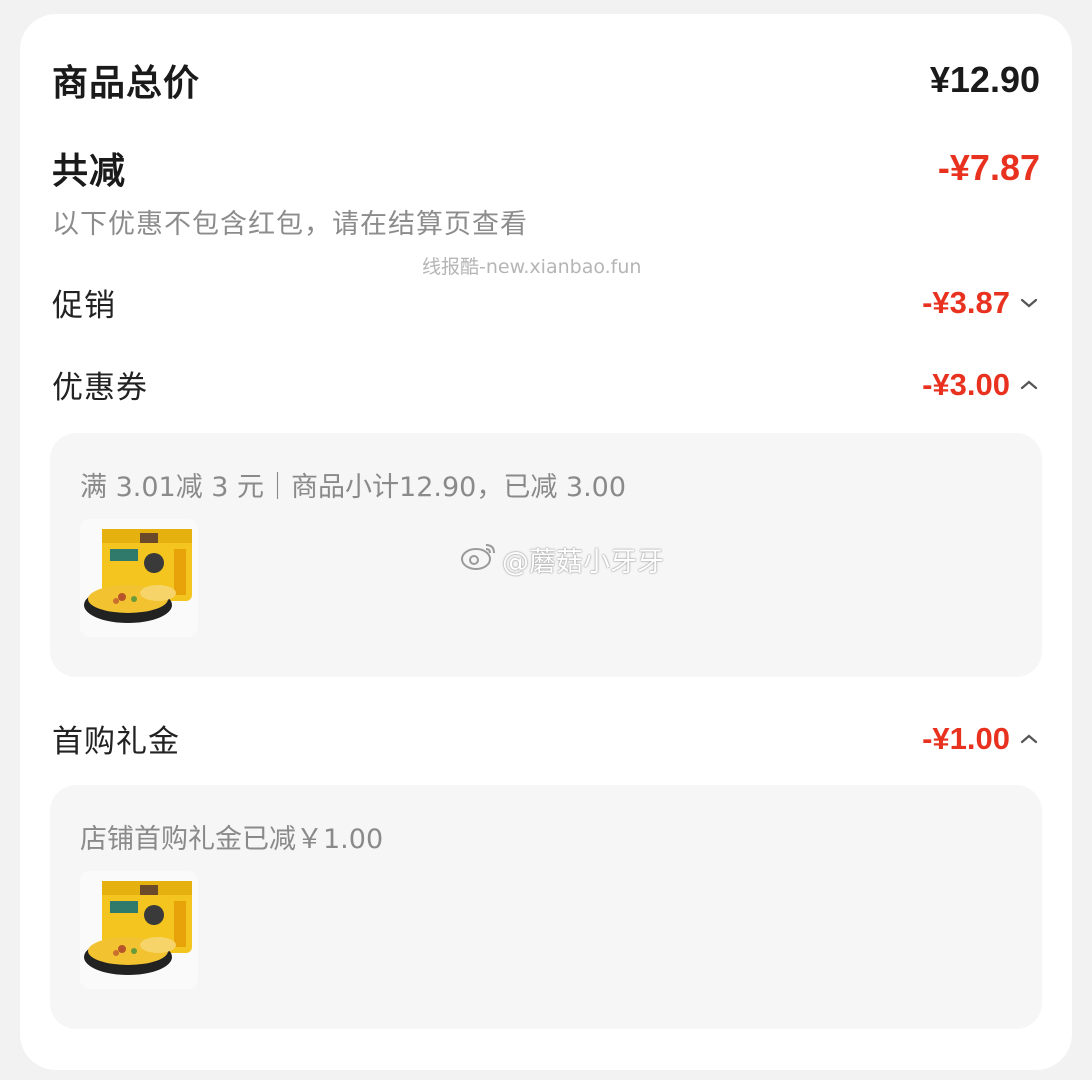 The image size is (1092, 1080). What do you see at coordinates (984, 79) in the screenshot?
I see `total-price-value: ¥12.90` at bounding box center [984, 79].